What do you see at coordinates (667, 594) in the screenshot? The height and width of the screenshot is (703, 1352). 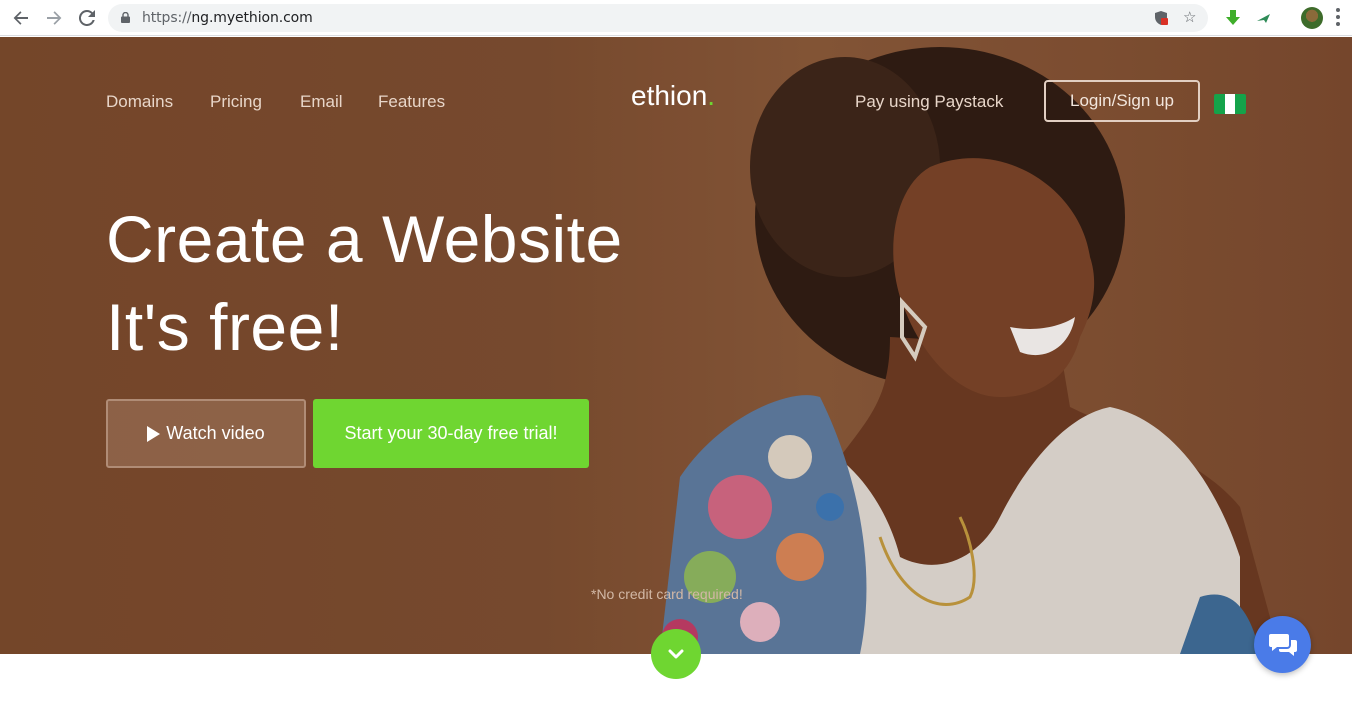 I see `no-credit-card-note: *No credit card required!` at bounding box center [667, 594].